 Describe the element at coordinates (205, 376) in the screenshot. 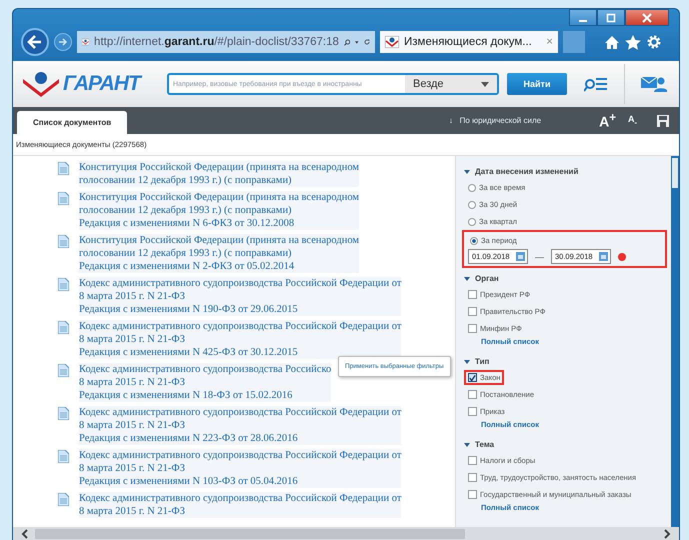

I see `document-link: Кодекс административного судопроизводства Российско 8 марта 2015 г. N 21-ФЗ` at that location.